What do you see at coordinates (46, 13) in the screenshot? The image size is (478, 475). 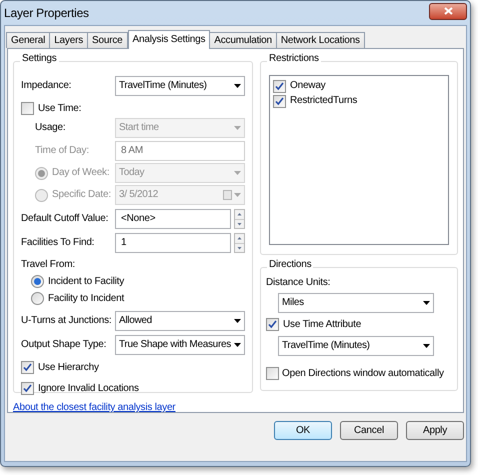 I see `window-title: Layer Properties` at bounding box center [46, 13].